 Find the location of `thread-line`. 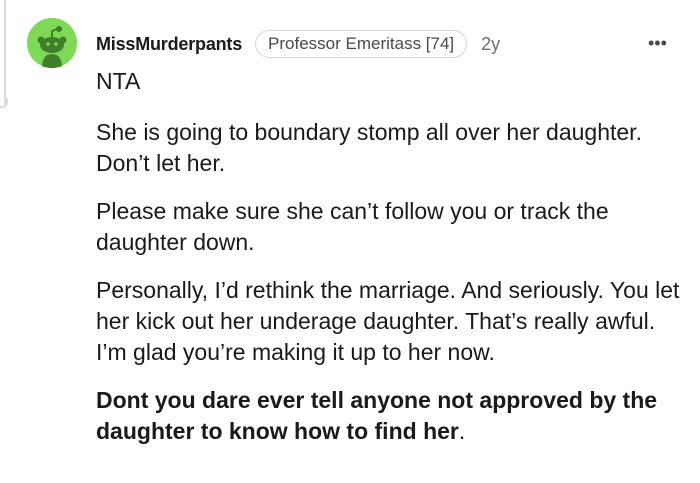

thread-line is located at coordinates (5, 52).